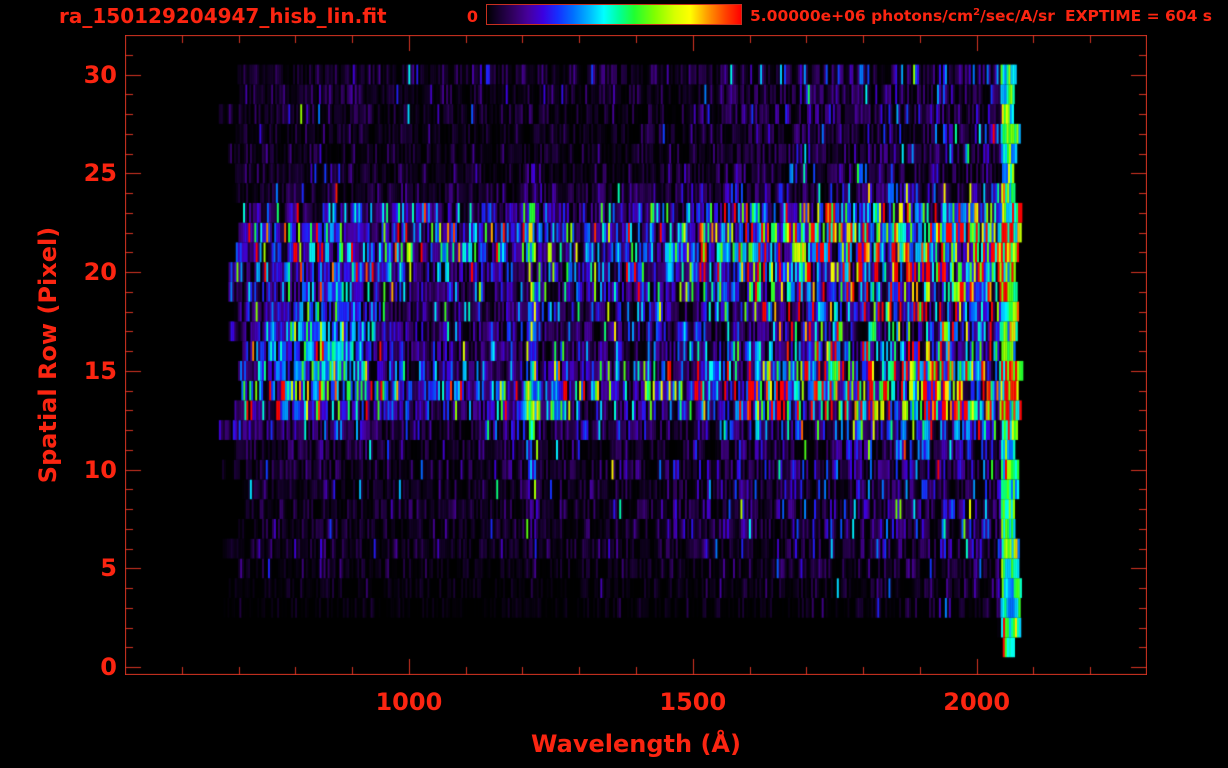 Image resolution: width=1228 pixels, height=768 pixels. What do you see at coordinates (614, 14) in the screenshot?
I see `colorbar` at bounding box center [614, 14].